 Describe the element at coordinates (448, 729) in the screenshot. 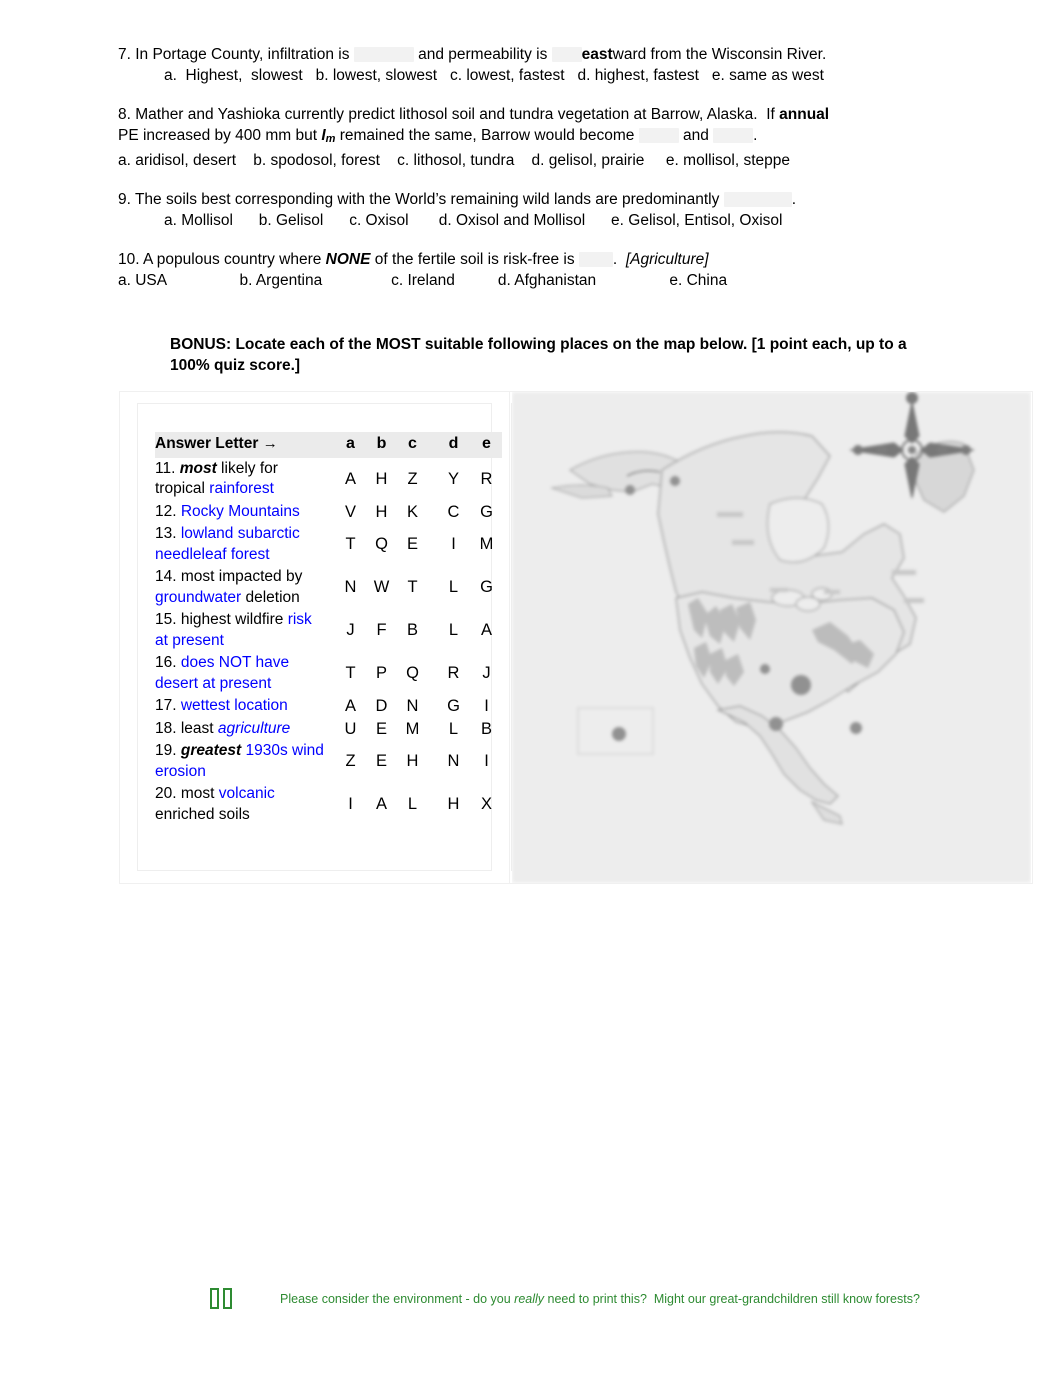

I see `answer-option-d-row-18: L` at that location.